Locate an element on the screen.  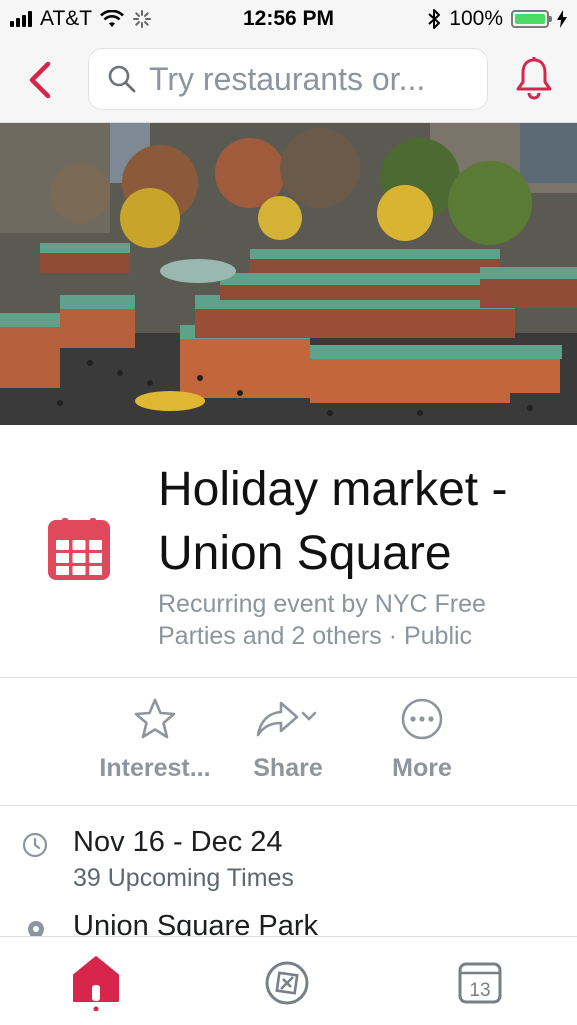
home-icon is located at coordinates (96, 983).